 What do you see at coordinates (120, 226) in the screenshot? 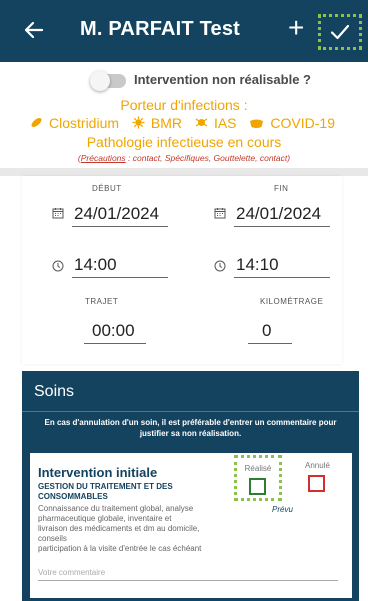
I see `debut-date-underline` at bounding box center [120, 226].